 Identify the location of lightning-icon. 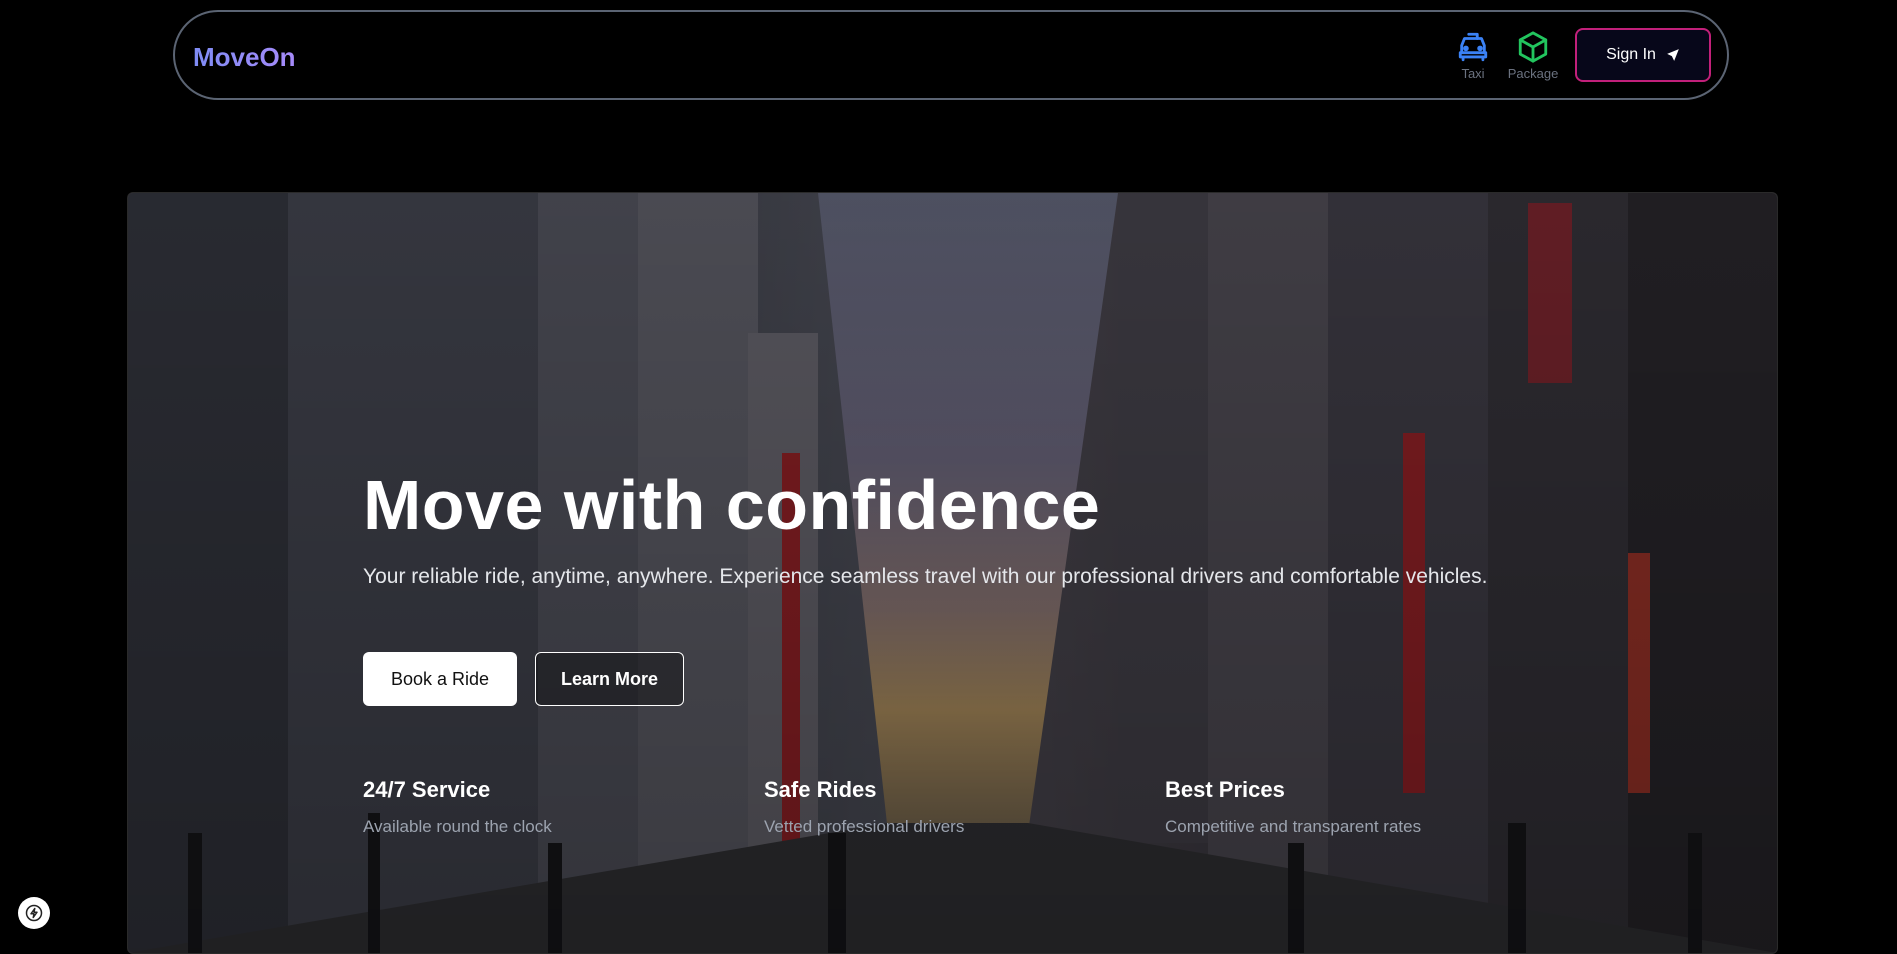
(34, 913).